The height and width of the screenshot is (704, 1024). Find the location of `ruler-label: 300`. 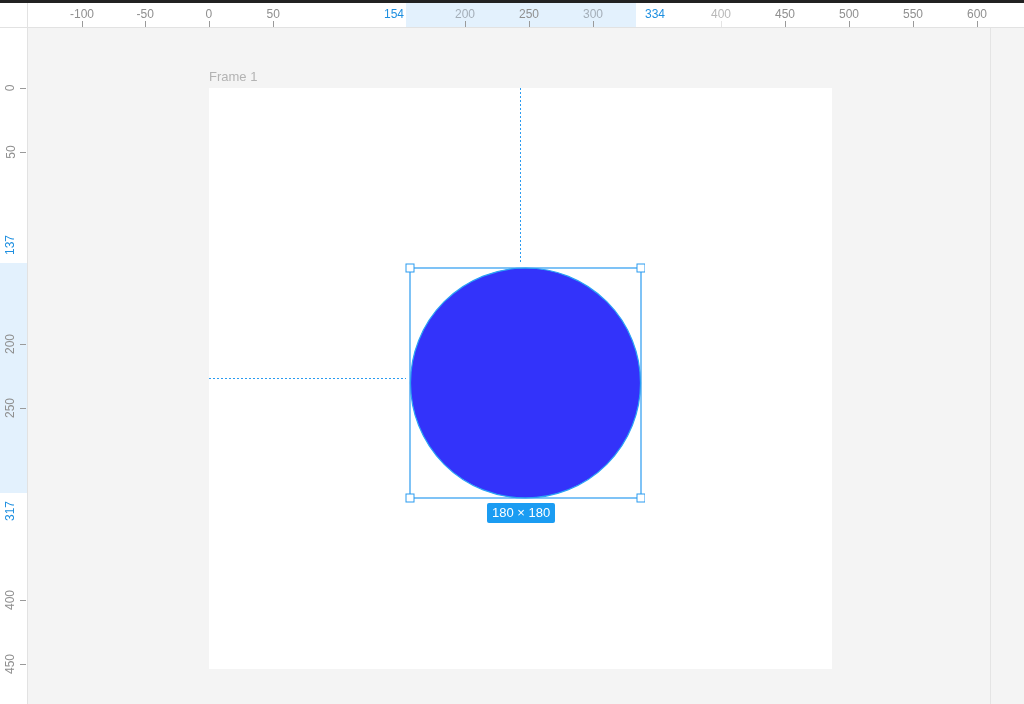

ruler-label: 300 is located at coordinates (593, 14).